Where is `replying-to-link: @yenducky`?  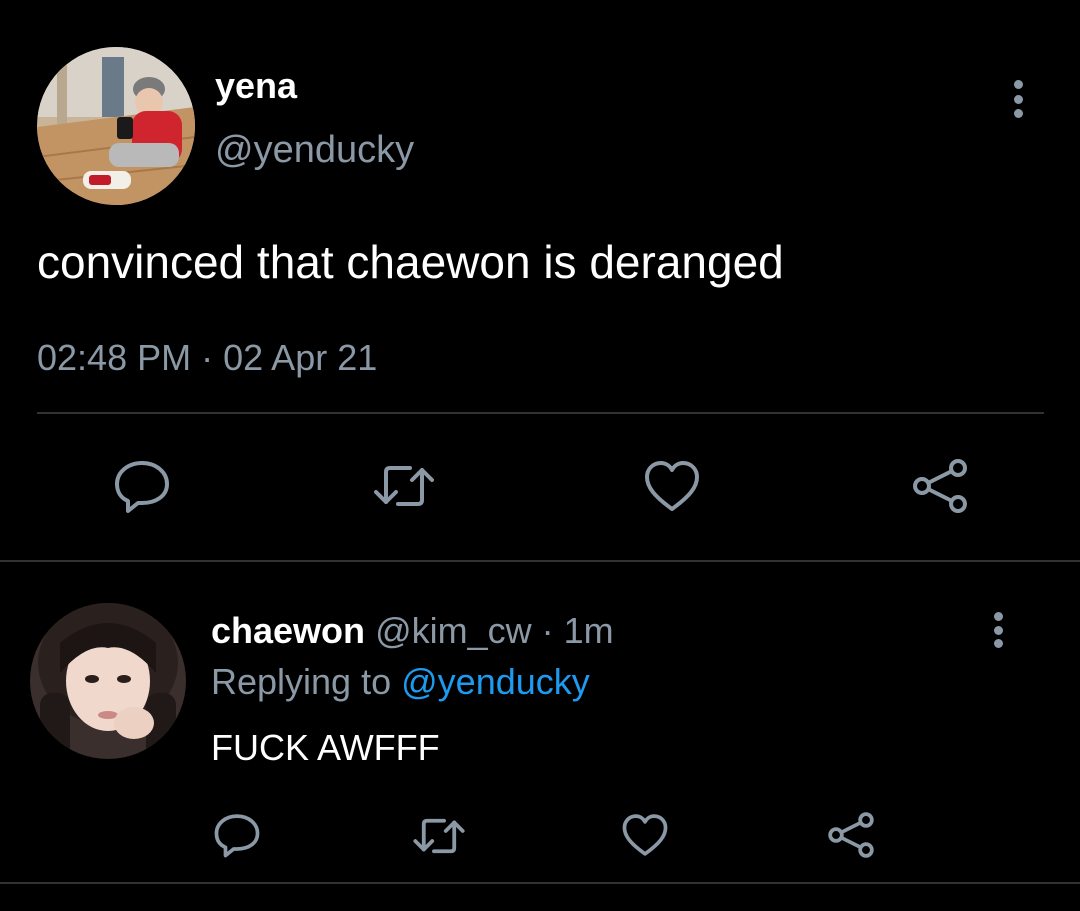
replying-to-link: @yenducky is located at coordinates (495, 681).